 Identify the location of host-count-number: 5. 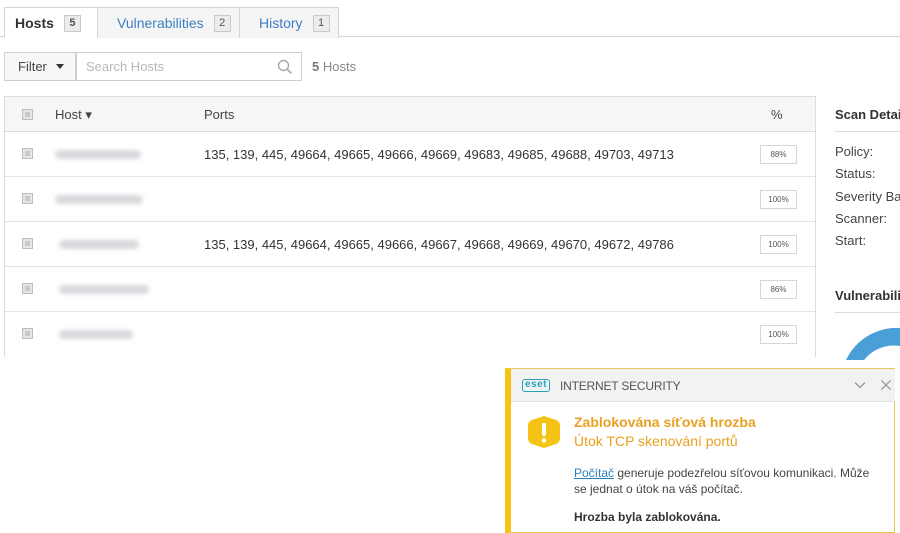
(316, 66).